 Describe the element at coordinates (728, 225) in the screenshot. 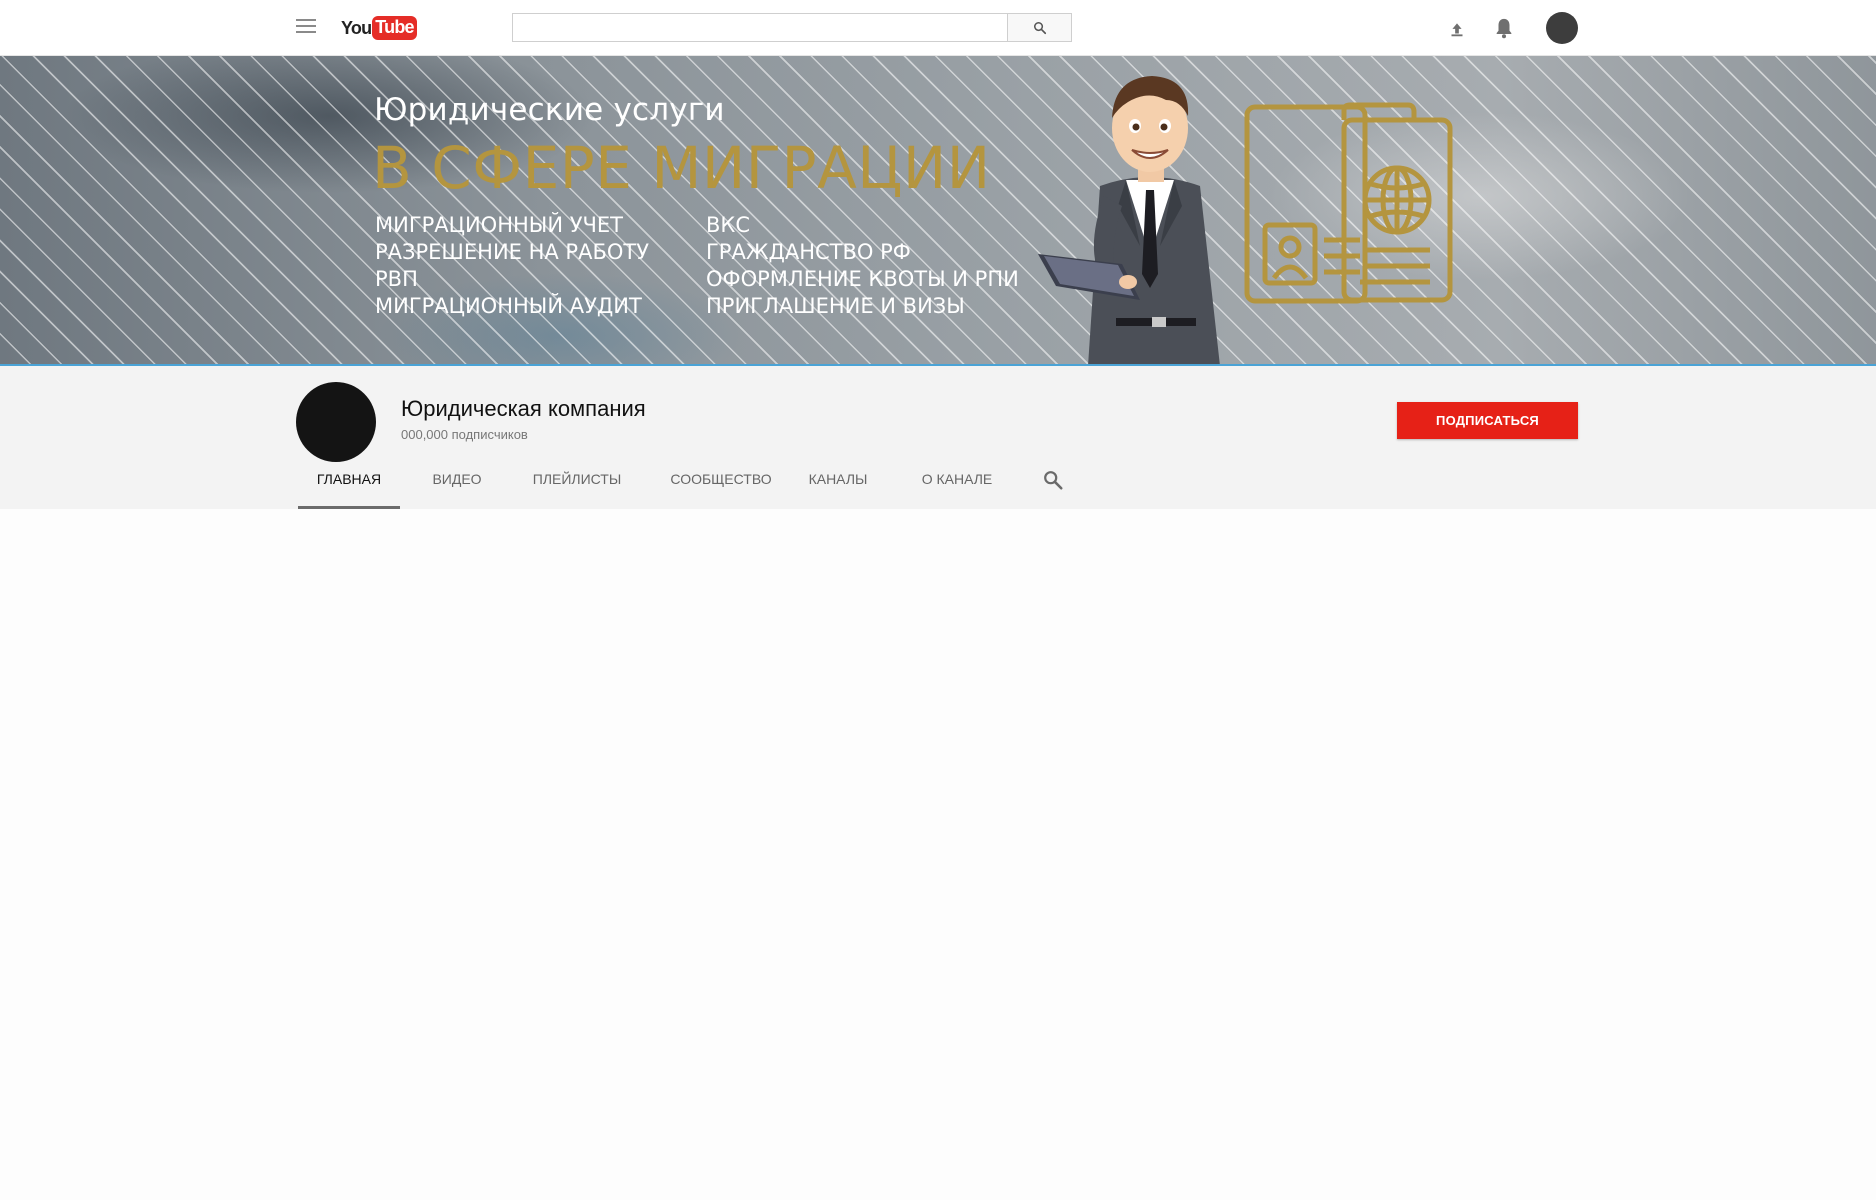

I see `service-item: ВКС` at that location.